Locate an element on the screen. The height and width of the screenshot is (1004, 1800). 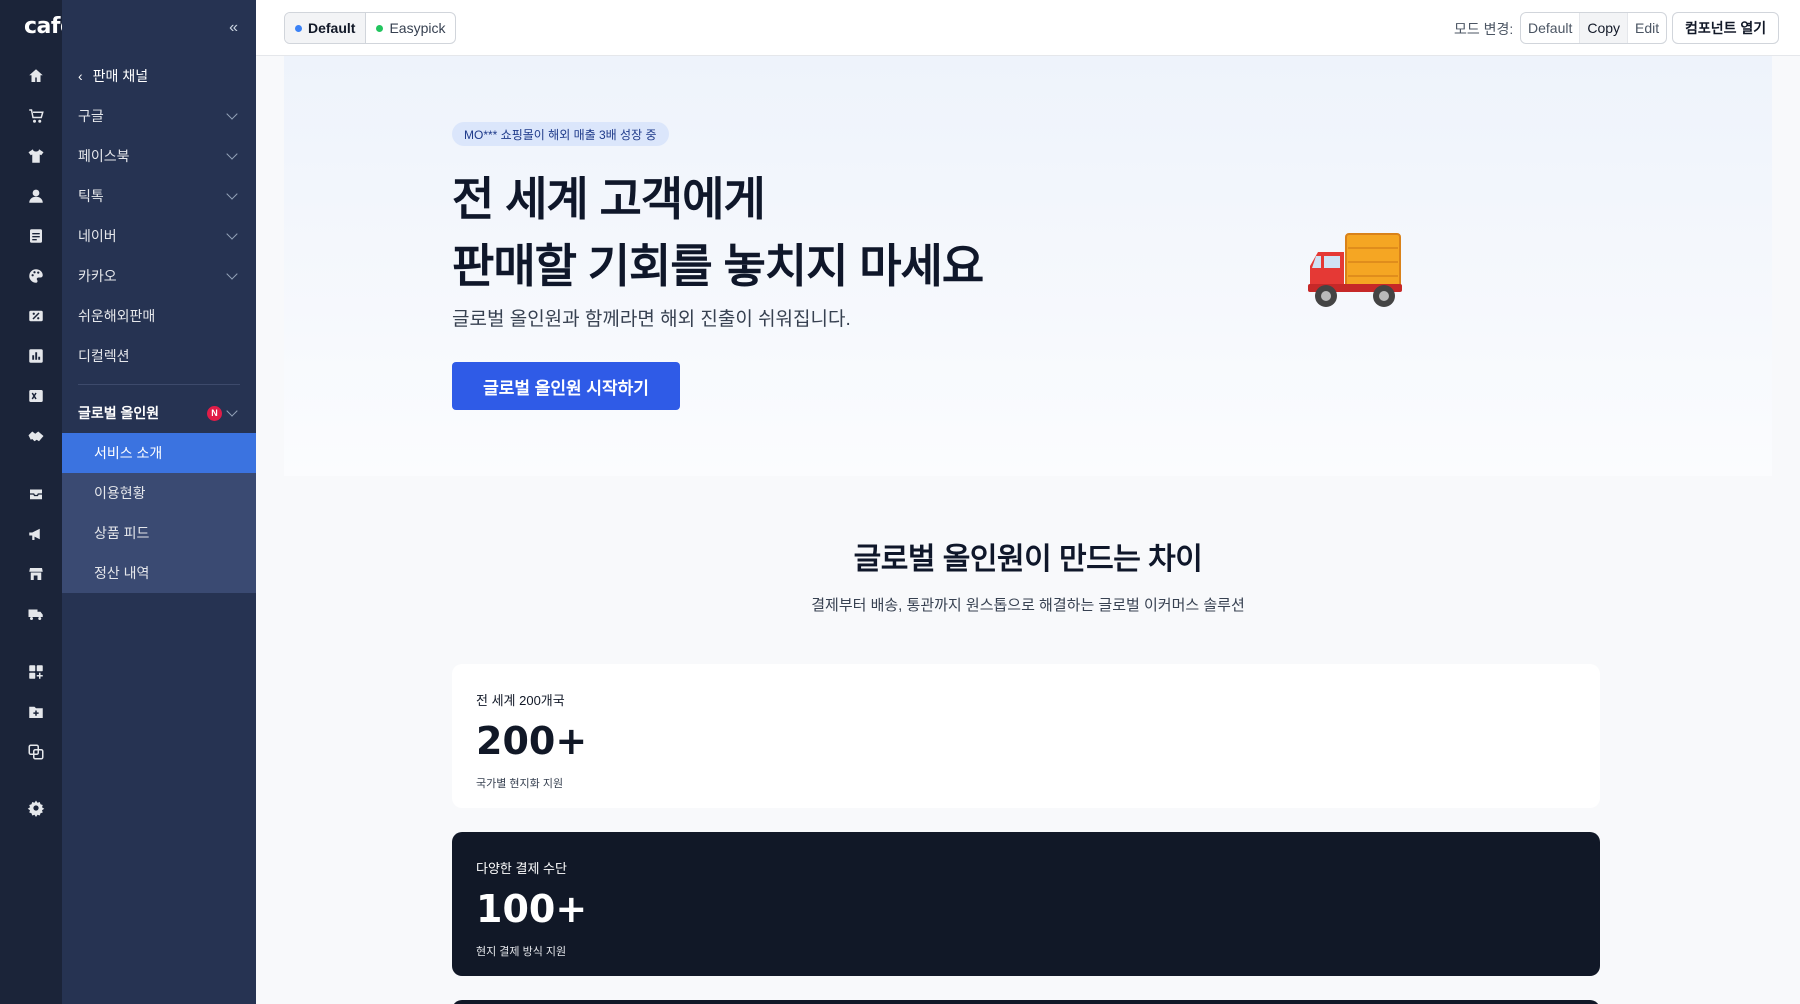
stat-card-partial is located at coordinates (1026, 1002).